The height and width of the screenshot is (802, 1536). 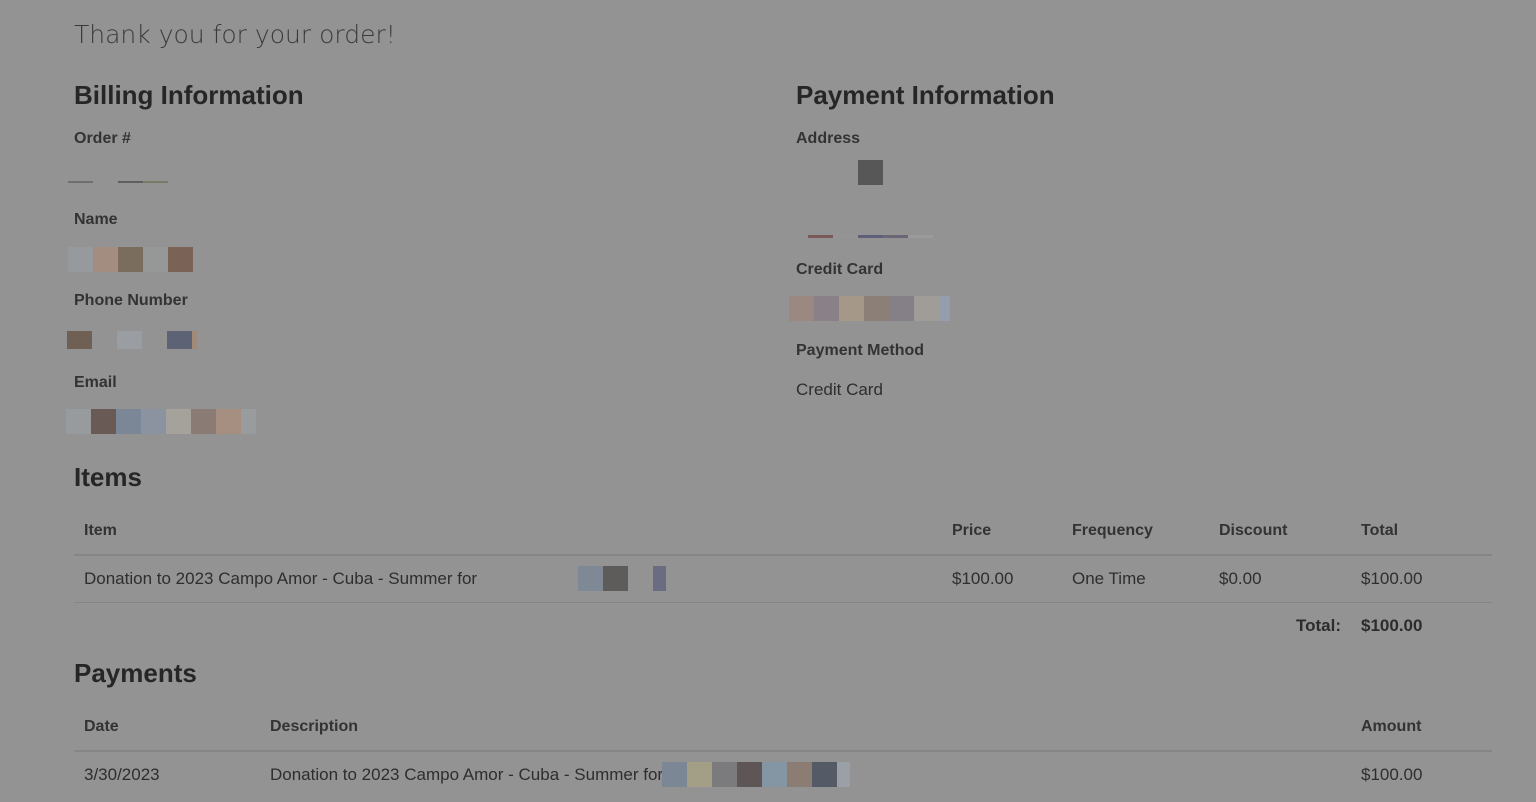 What do you see at coordinates (783, 626) in the screenshot?
I see `items-total-row: Total: $100.00` at bounding box center [783, 626].